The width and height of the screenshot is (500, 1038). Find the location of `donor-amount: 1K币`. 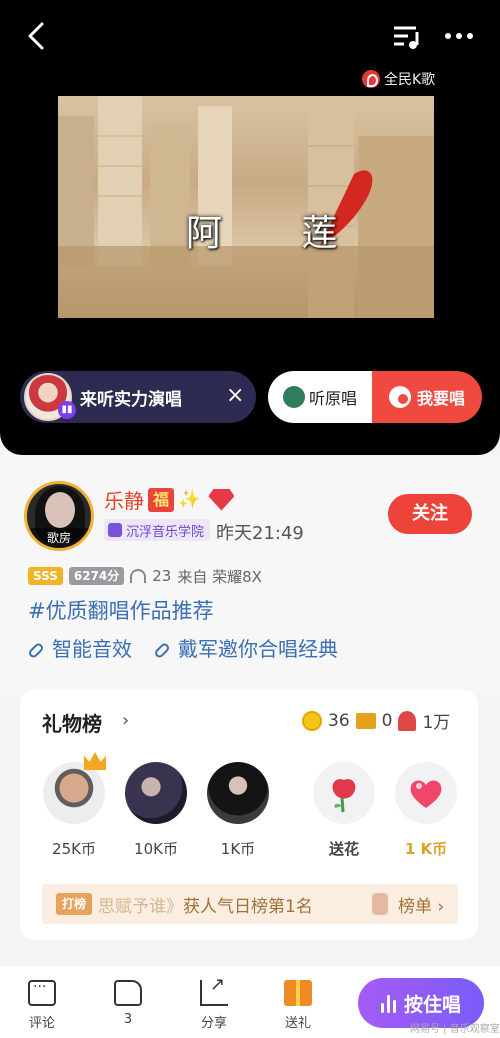

donor-amount: 1K币 is located at coordinates (238, 849).